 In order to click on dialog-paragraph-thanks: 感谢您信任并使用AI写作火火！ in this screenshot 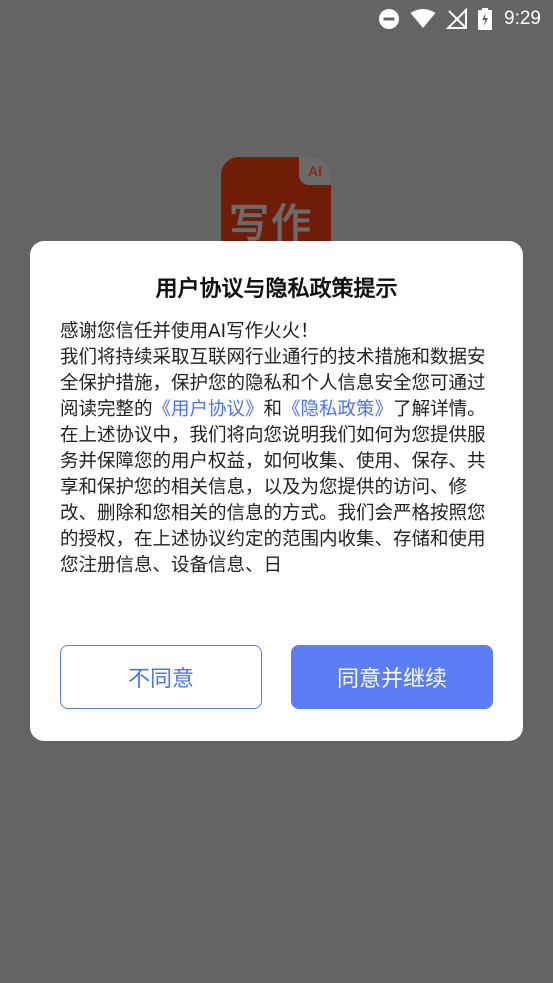, I will do `click(189, 331)`.